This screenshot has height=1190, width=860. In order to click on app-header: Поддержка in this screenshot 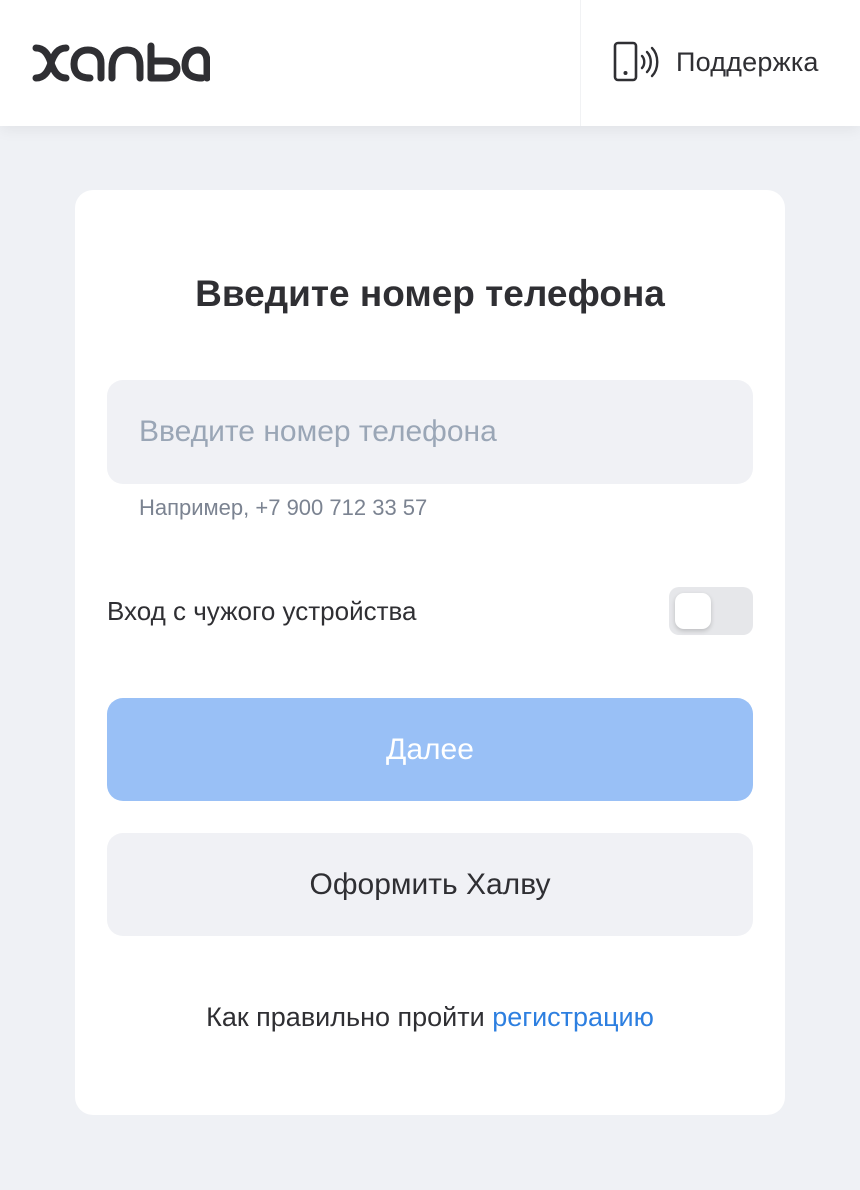, I will do `click(430, 63)`.